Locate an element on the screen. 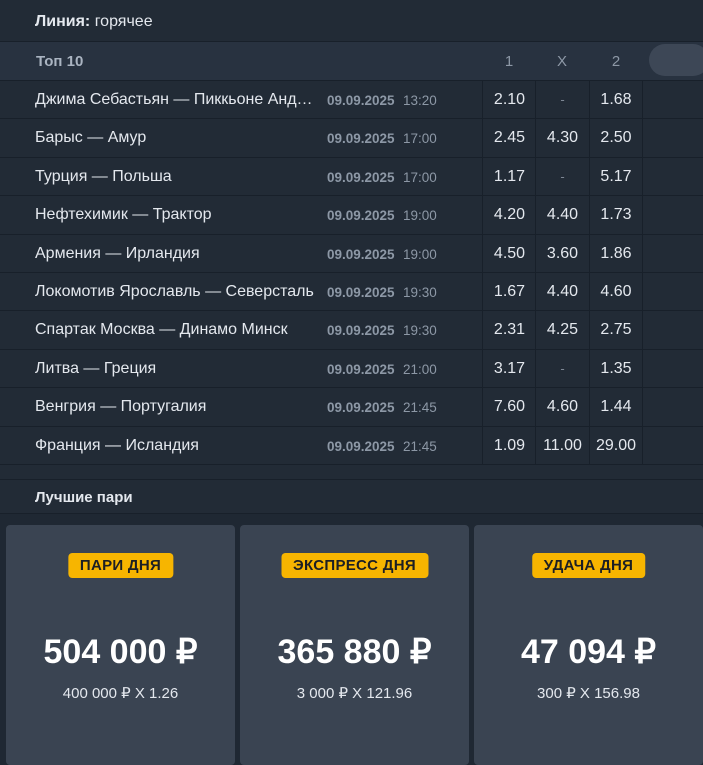  match-row: Барыс — Амур 09.09.2025 17:00 2.45 4.30 2.50 is located at coordinates (351, 138).